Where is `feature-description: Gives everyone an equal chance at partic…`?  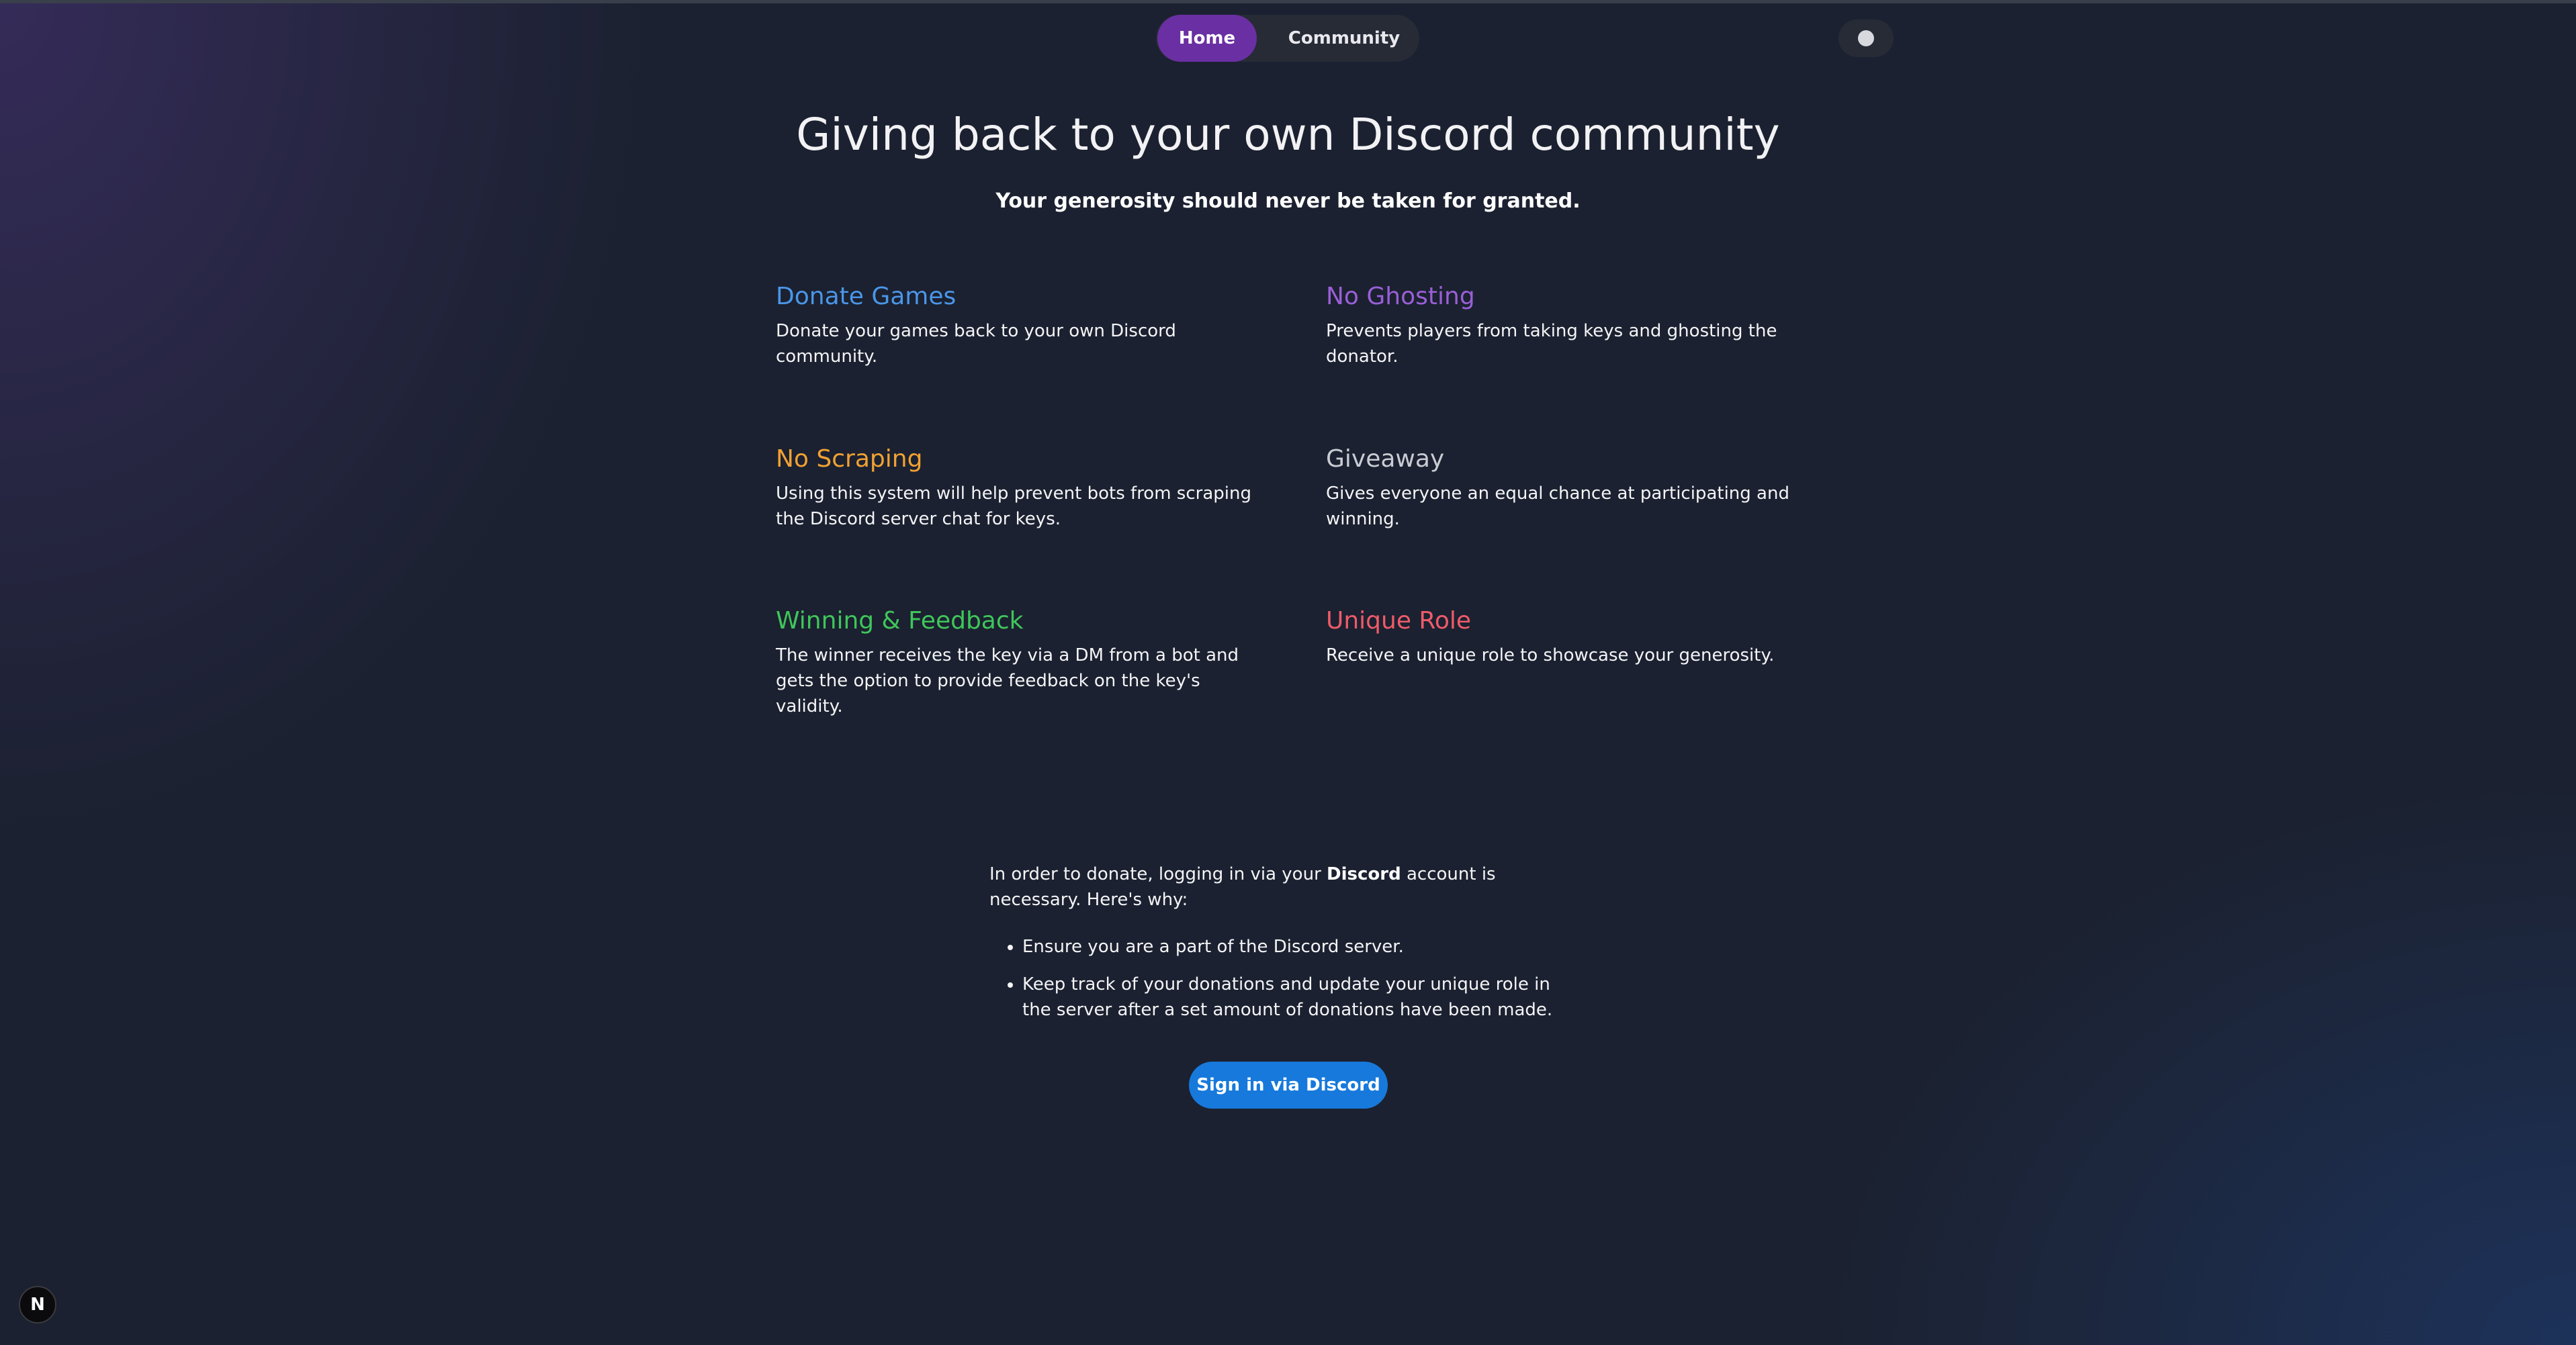
feature-description: Gives everyone an equal chance at partic… is located at coordinates (1558, 506).